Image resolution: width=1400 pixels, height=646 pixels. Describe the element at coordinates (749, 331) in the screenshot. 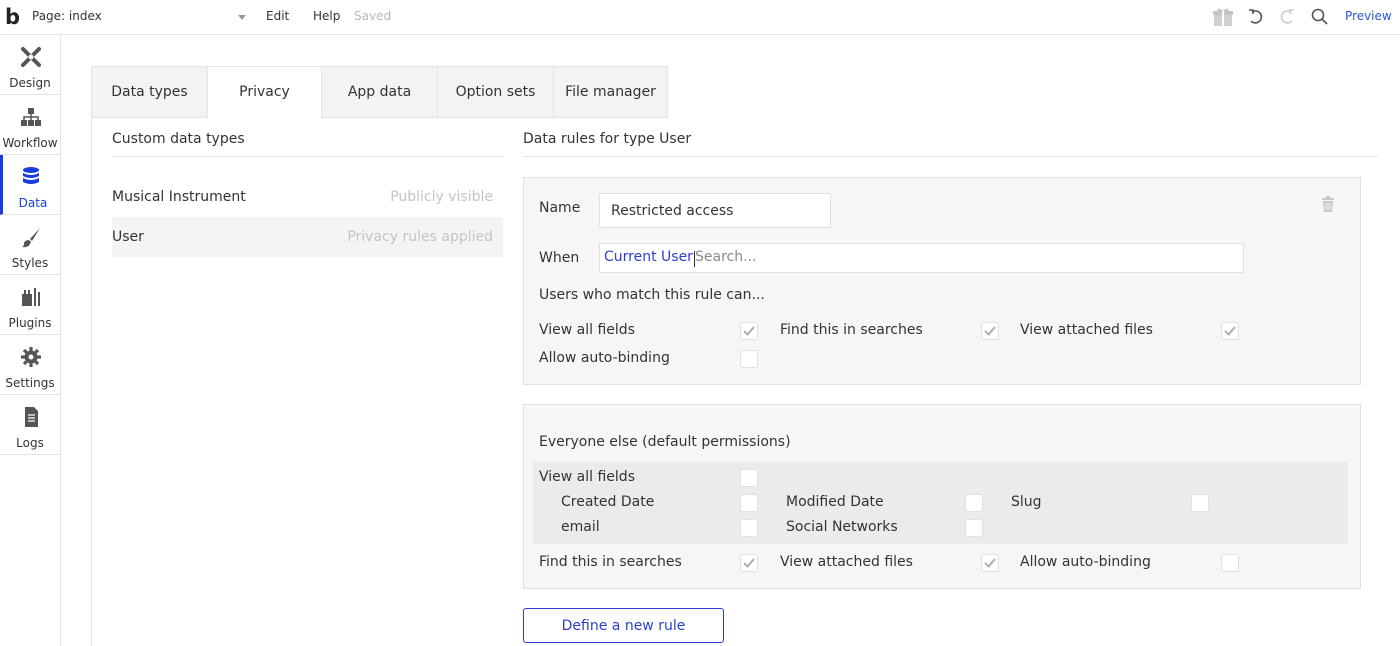

I see `view-all-fields-checkbox` at that location.